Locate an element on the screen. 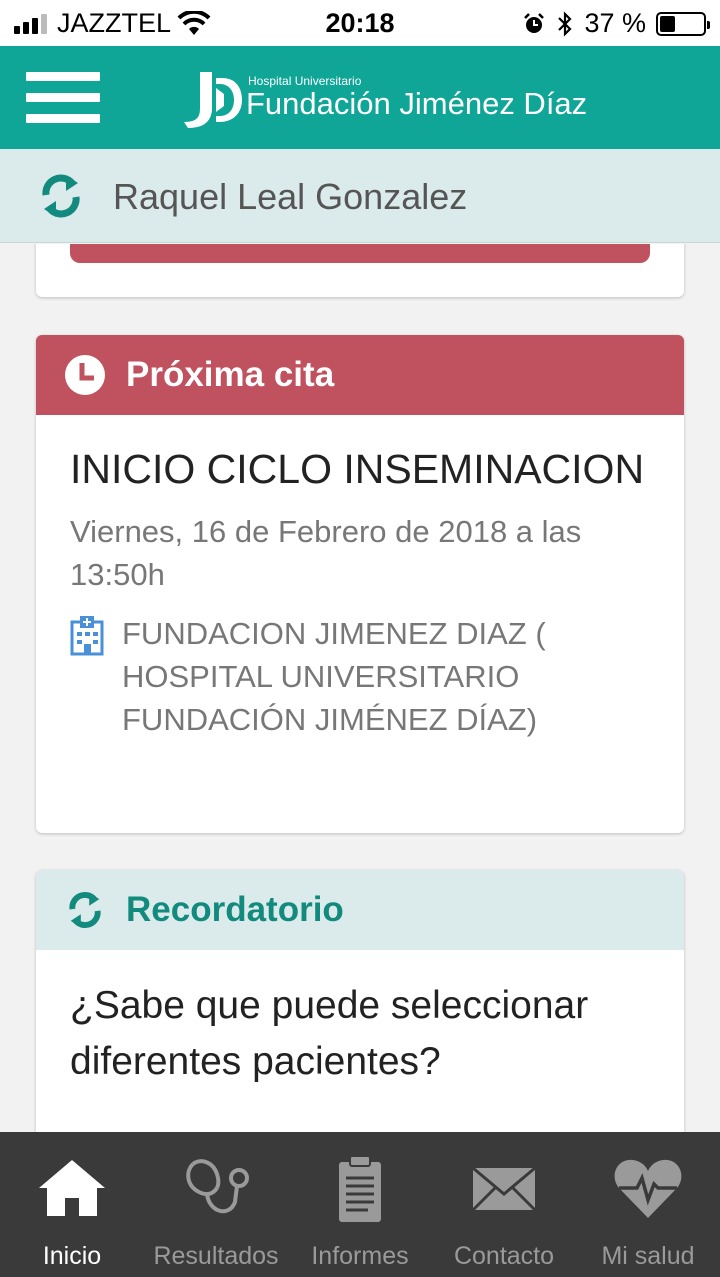 The width and height of the screenshot is (720, 1277). nav-label: Resultados is located at coordinates (216, 1256).